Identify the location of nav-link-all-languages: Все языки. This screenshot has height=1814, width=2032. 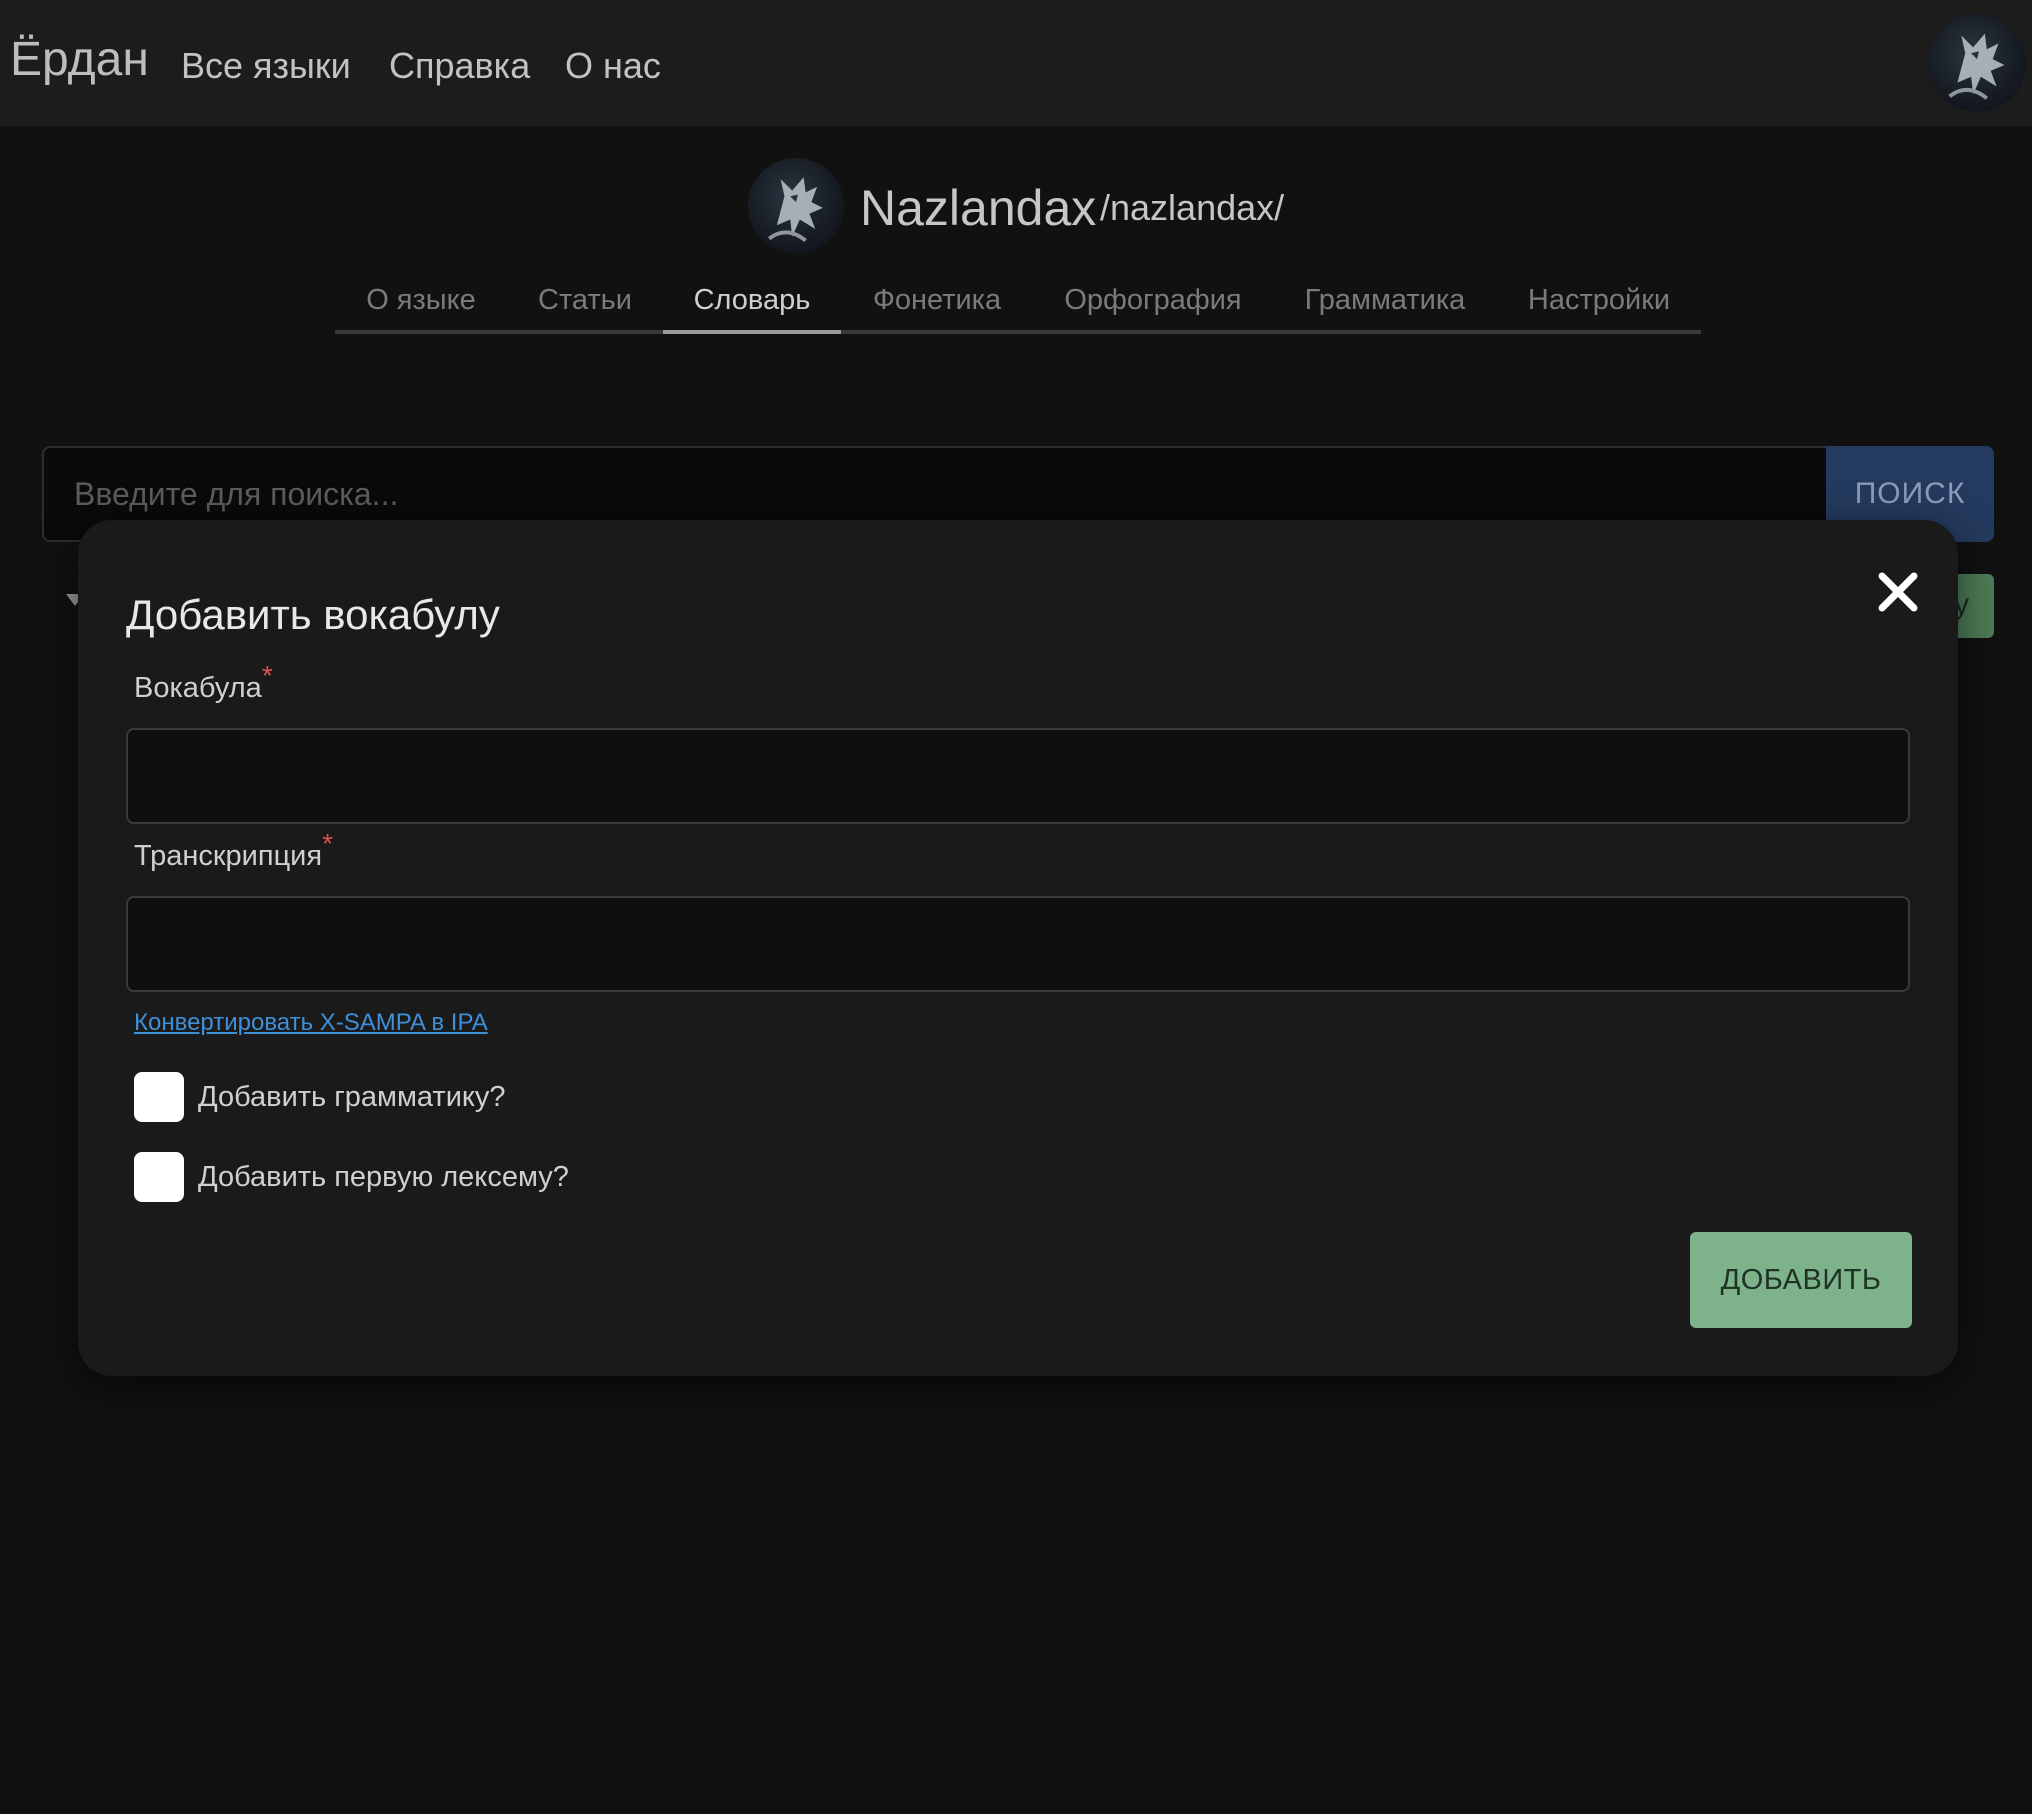
(266, 66).